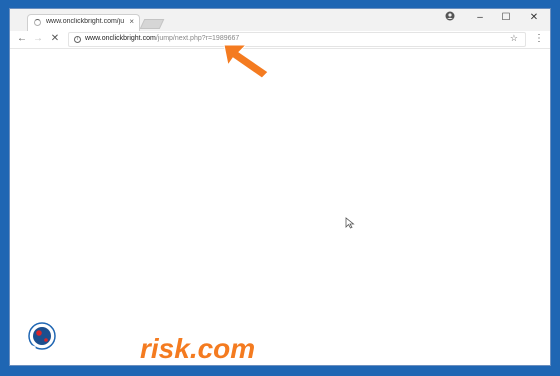 Image resolution: width=560 pixels, height=376 pixels. I want to click on pointer-arrow-icon, so click(246, 61).